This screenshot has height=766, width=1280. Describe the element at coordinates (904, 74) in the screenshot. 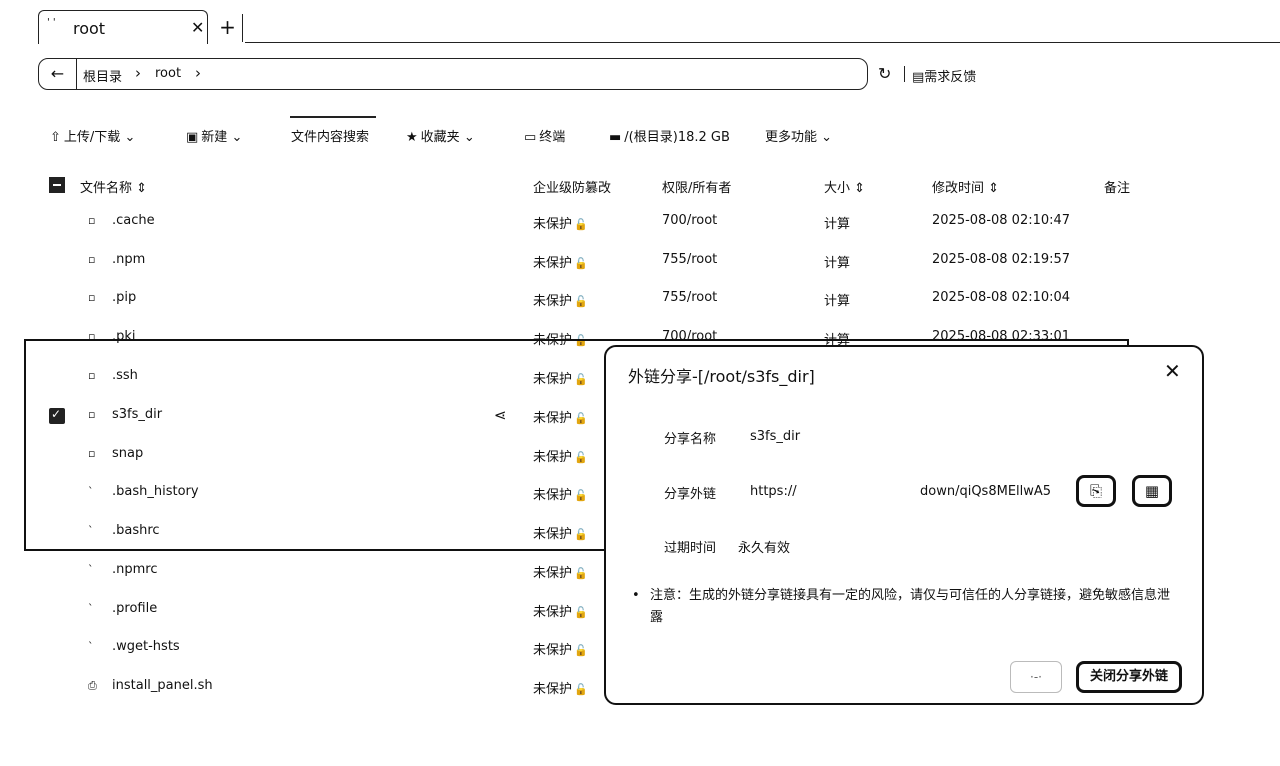

I see `divider` at that location.